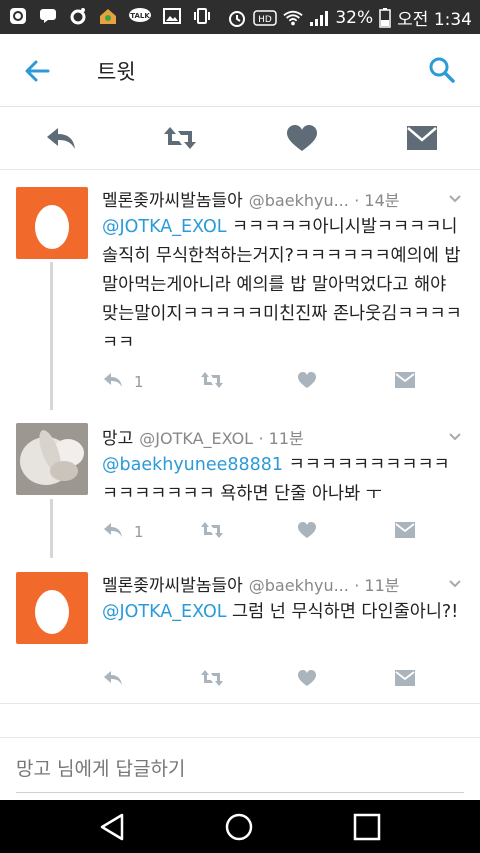  I want to click on input-underline, so click(240, 792).